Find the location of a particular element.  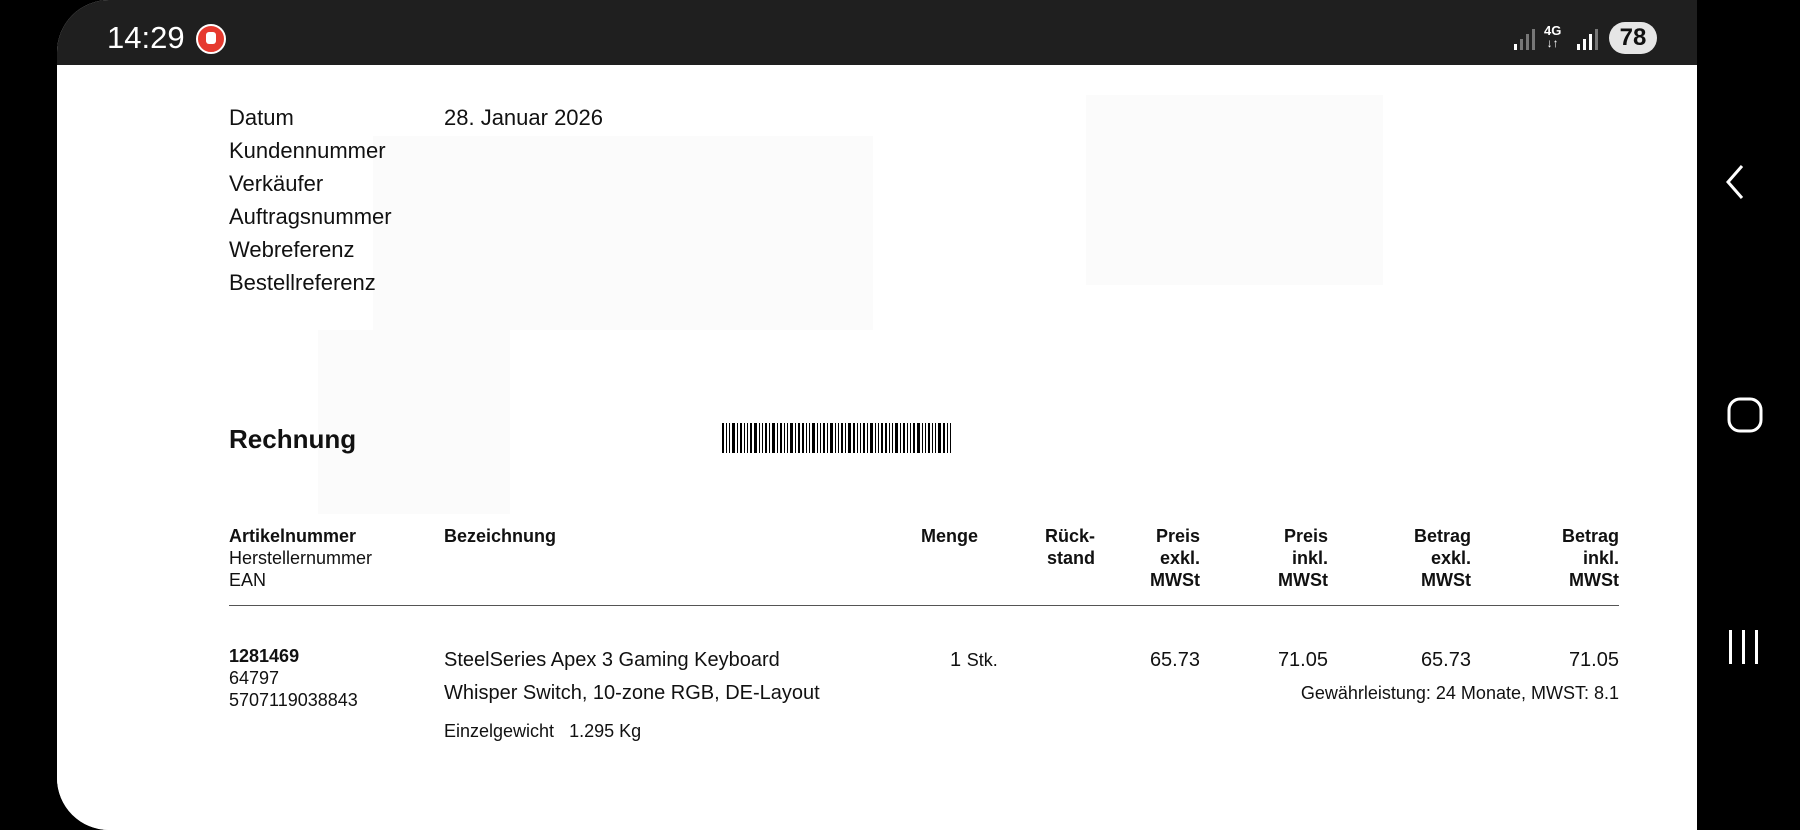

recents-icon is located at coordinates (1744, 647).